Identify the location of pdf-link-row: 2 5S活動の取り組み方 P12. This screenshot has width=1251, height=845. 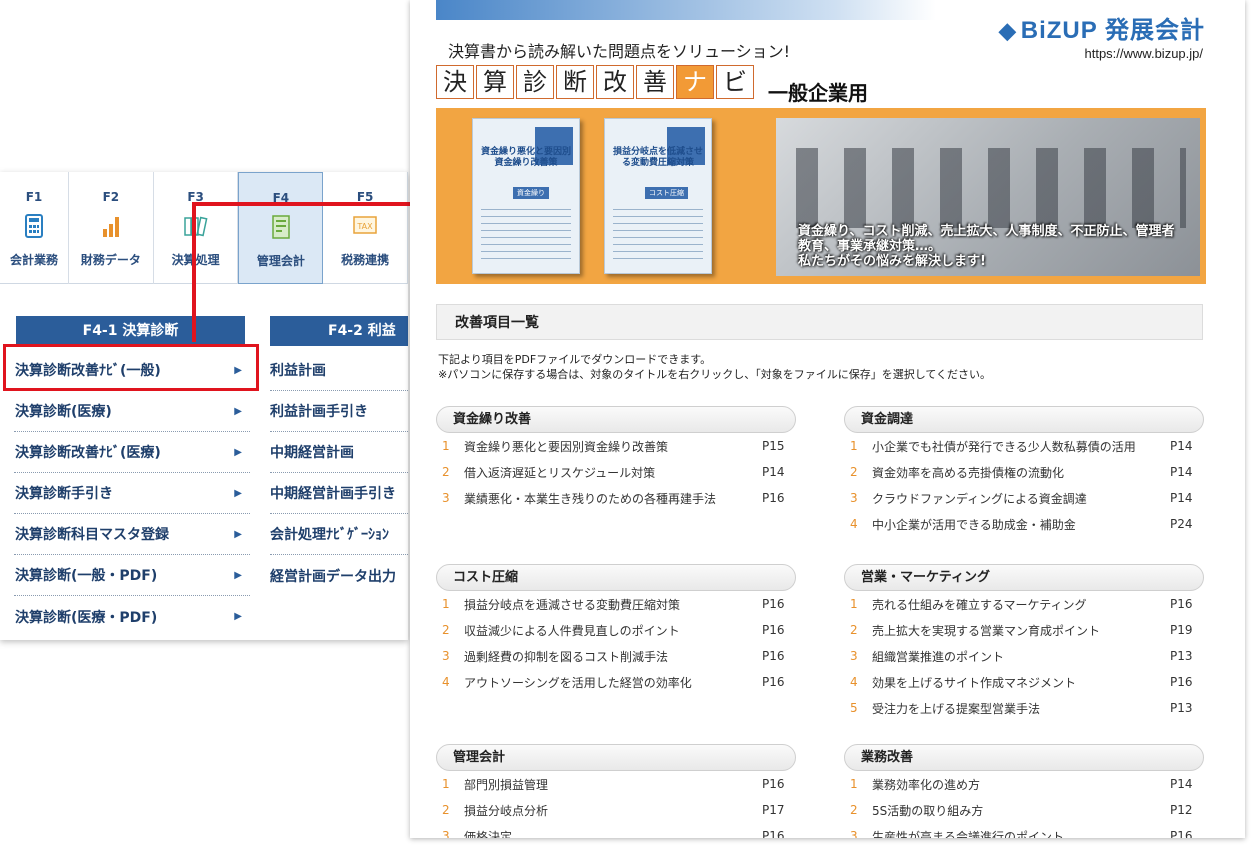
(1024, 810).